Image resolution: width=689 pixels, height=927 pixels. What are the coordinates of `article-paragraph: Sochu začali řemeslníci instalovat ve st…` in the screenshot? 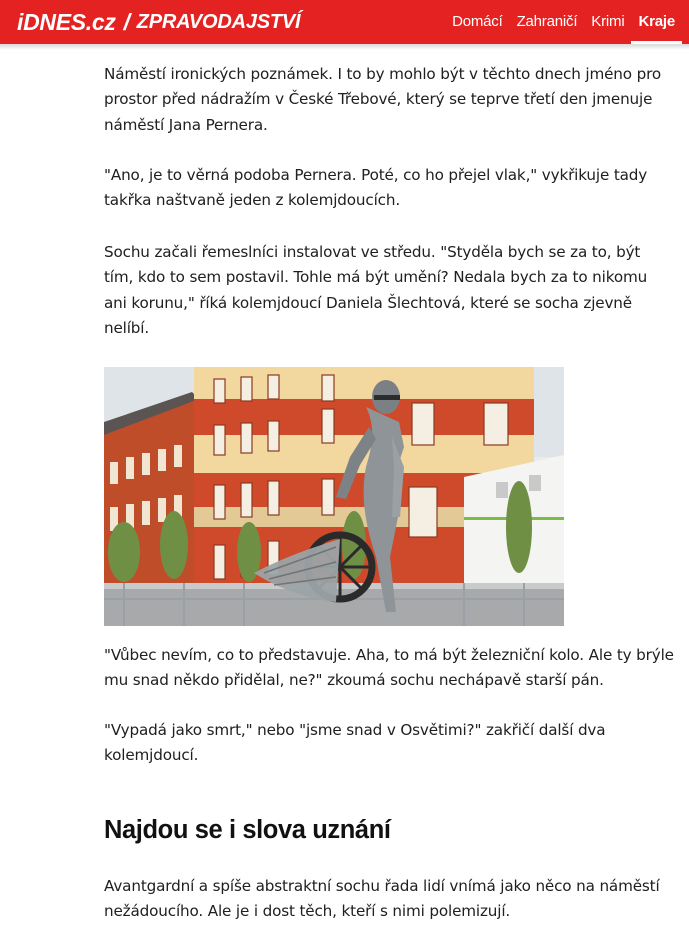 It's located at (376, 290).